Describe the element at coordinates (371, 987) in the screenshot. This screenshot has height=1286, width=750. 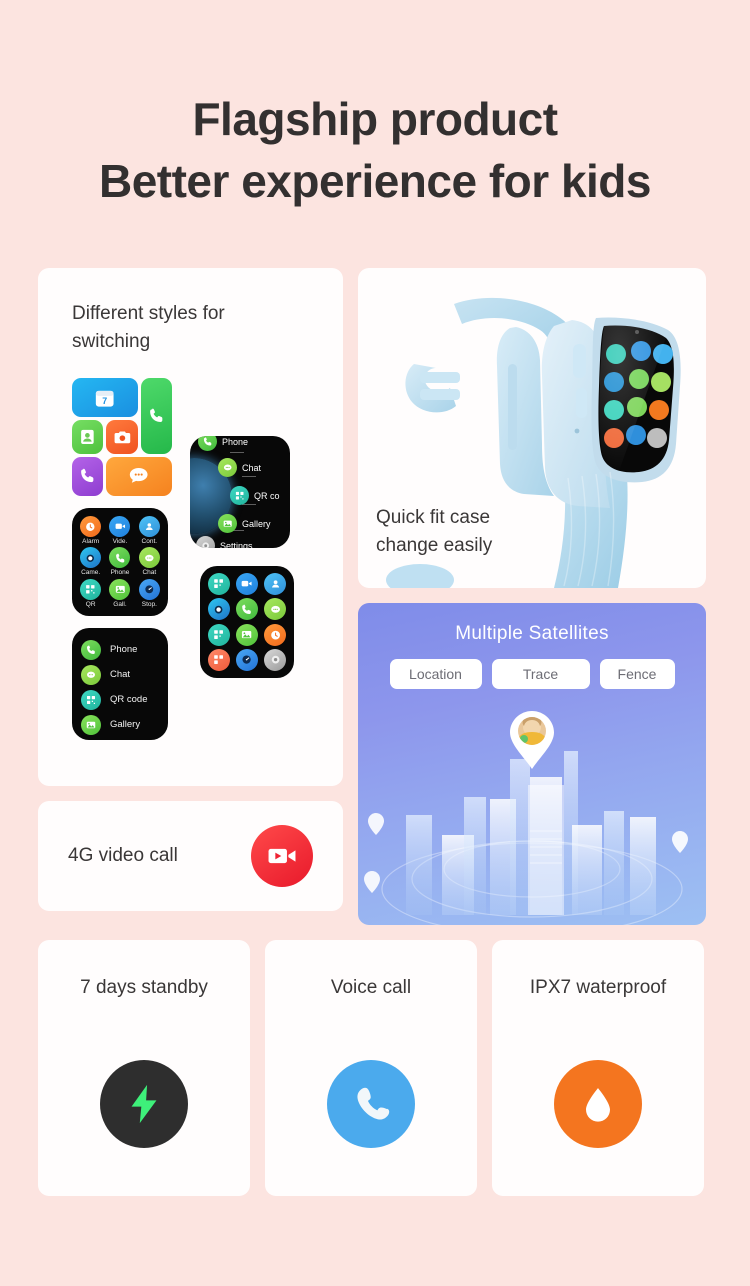
I see `voice-card-title: Voice call` at that location.